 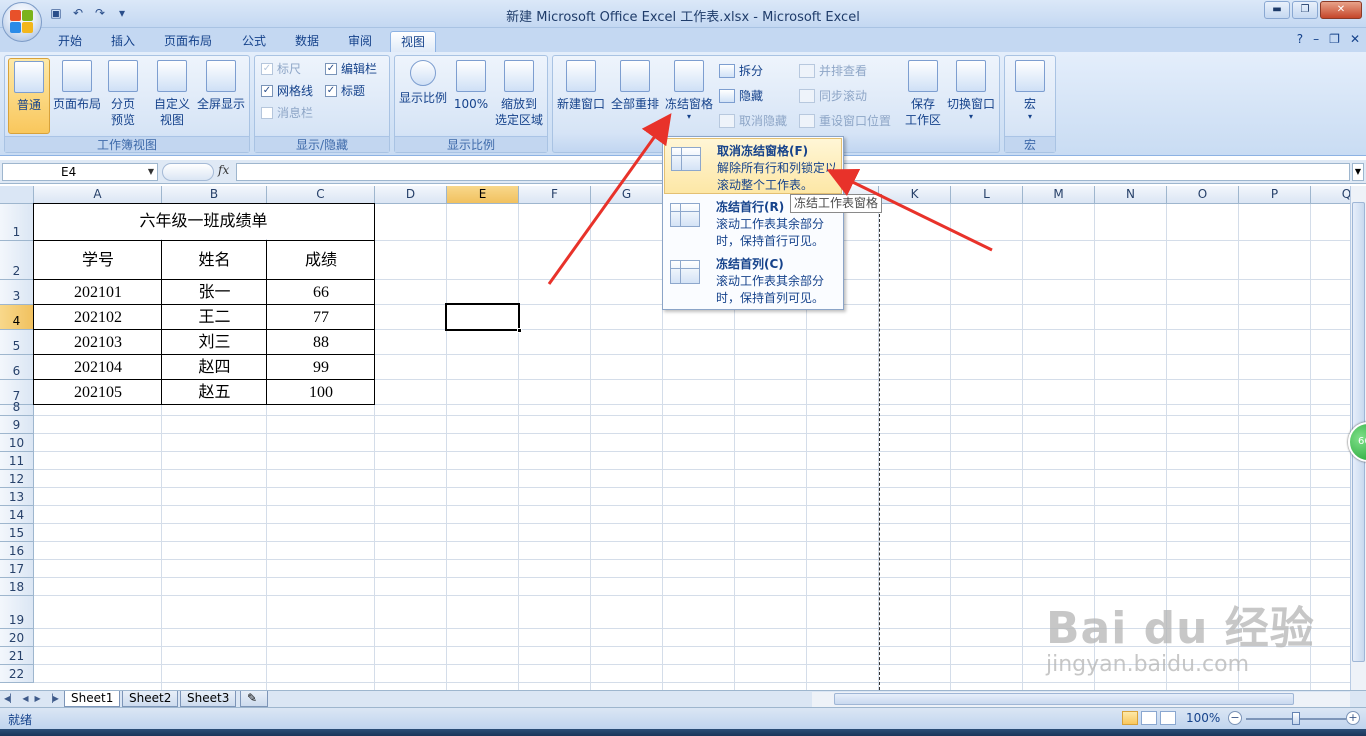 What do you see at coordinates (214, 392) in the screenshot?
I see `table-cell: 赵五` at bounding box center [214, 392].